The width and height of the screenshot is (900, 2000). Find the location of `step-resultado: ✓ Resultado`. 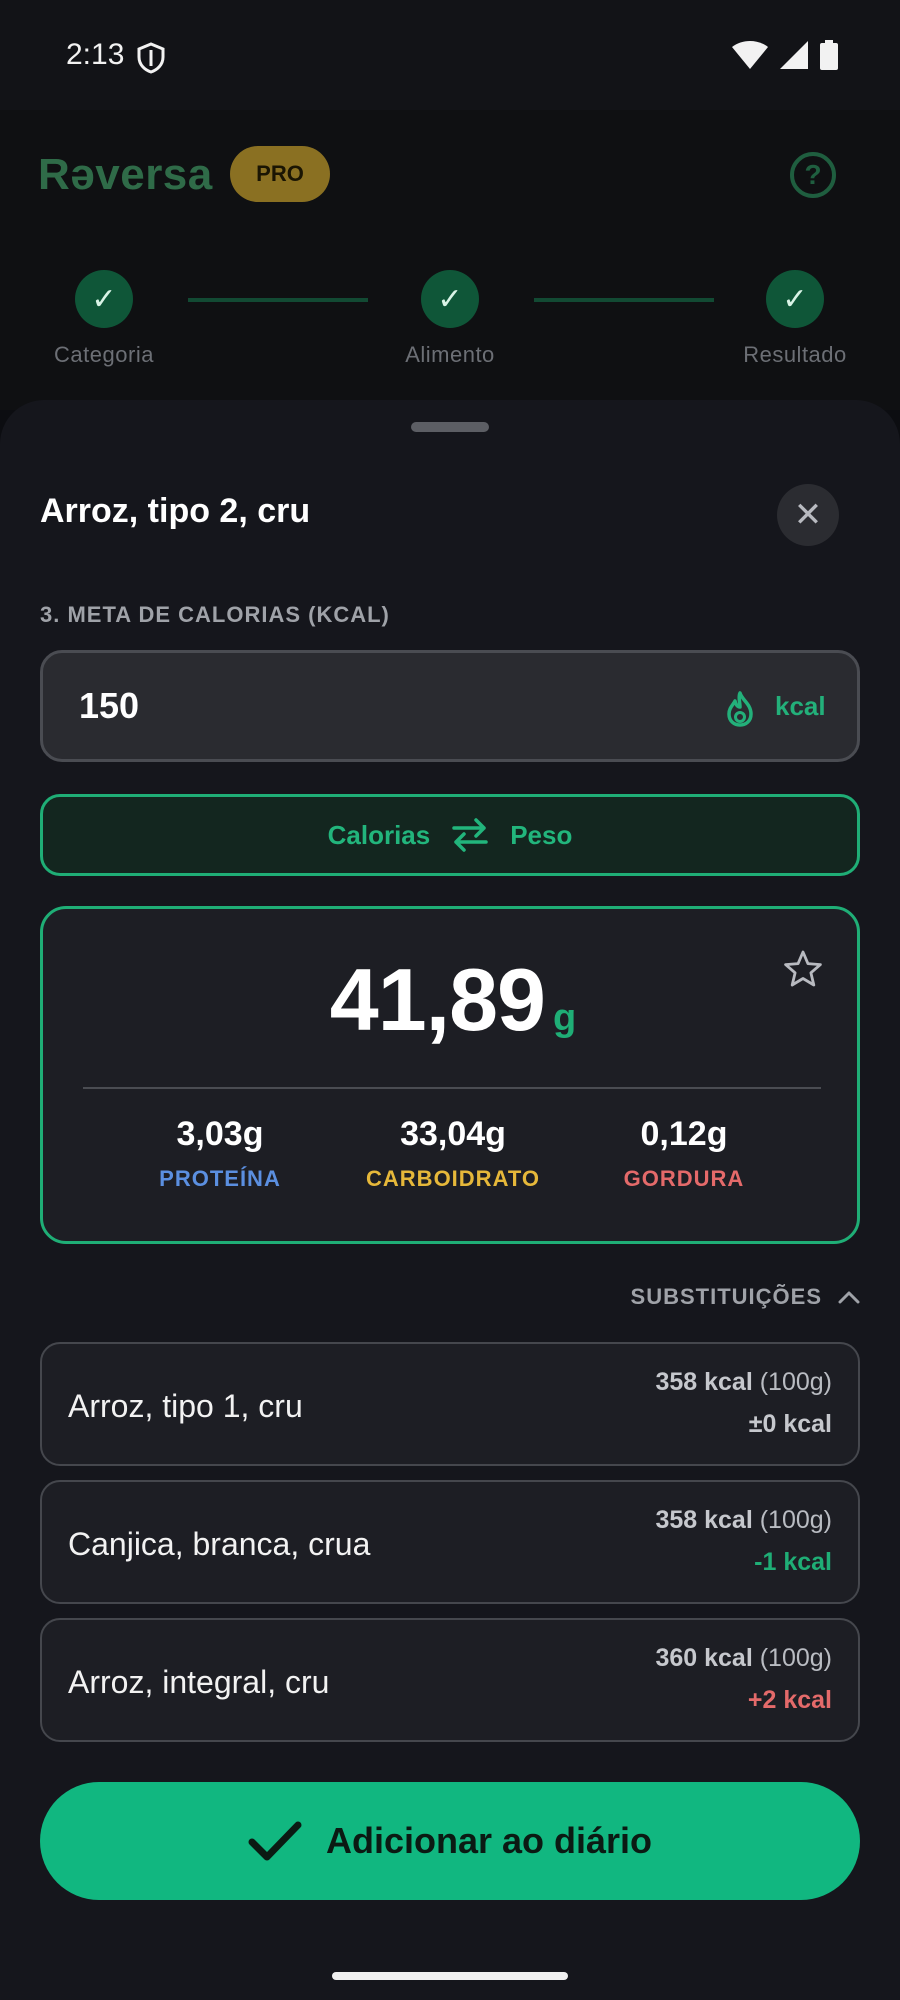

step-resultado: ✓ Resultado is located at coordinates (795, 319).